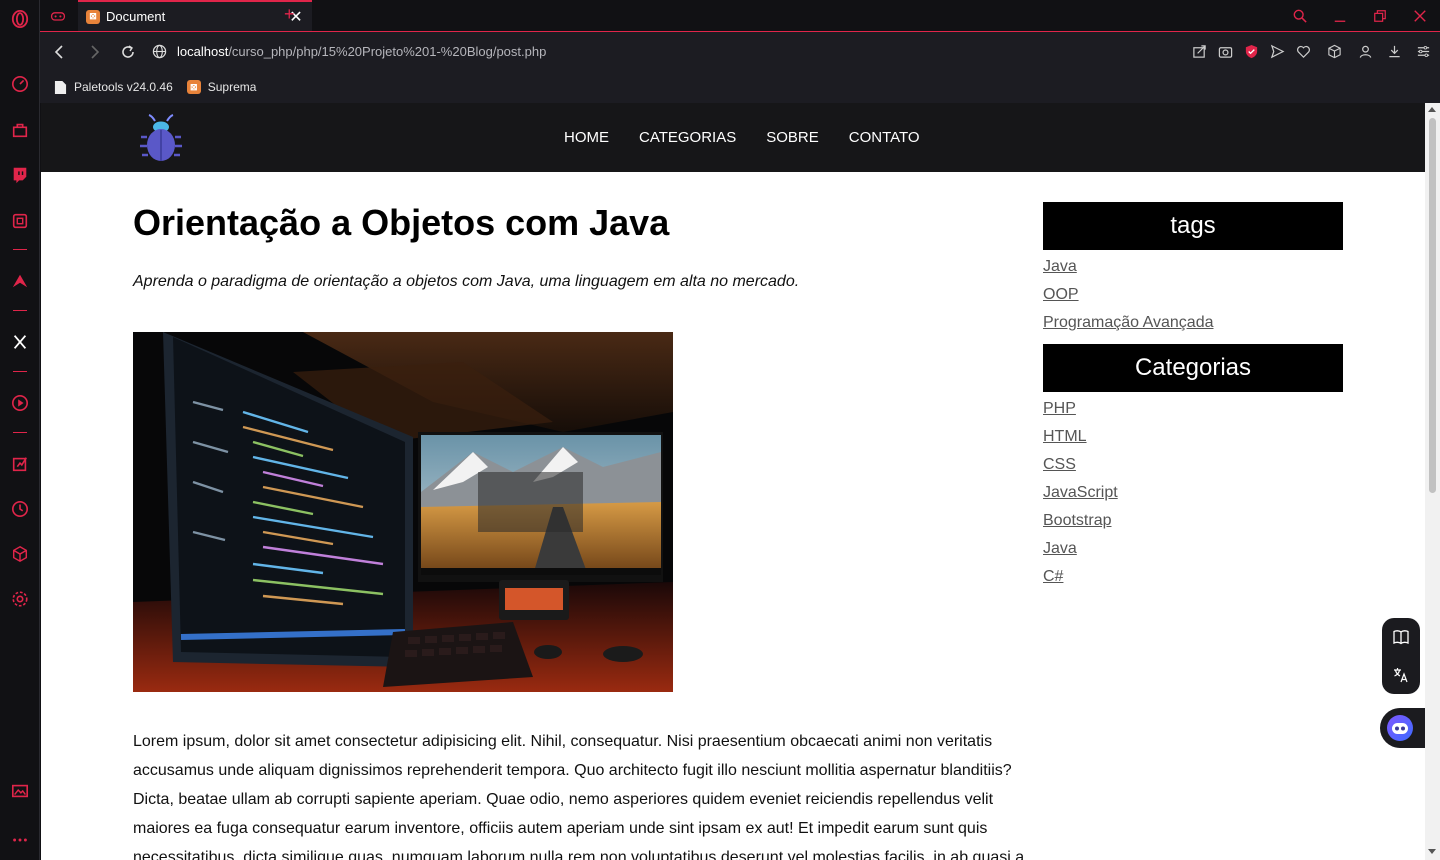 The height and width of the screenshot is (860, 1440). I want to click on category-link: JavaScript, so click(1193, 496).